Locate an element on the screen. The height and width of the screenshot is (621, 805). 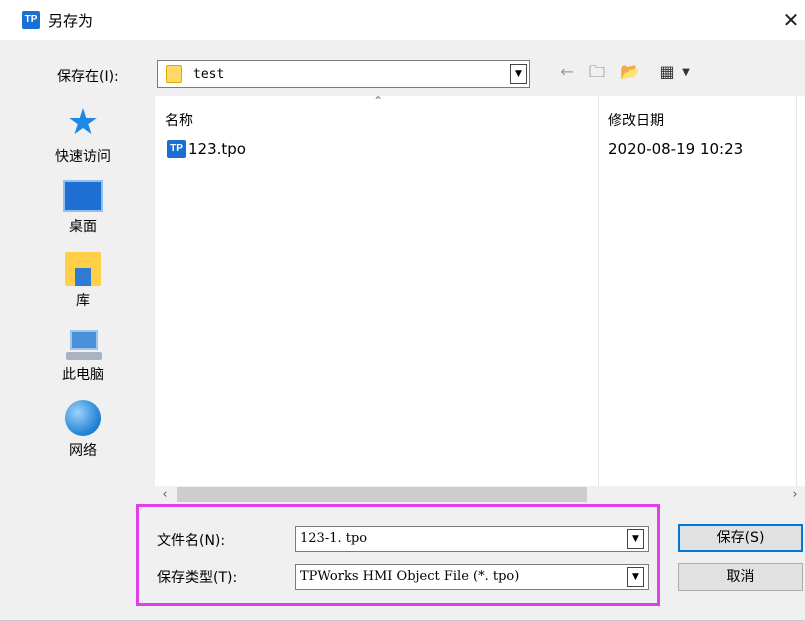
places-item-label: 库 is located at coordinates (83, 301).